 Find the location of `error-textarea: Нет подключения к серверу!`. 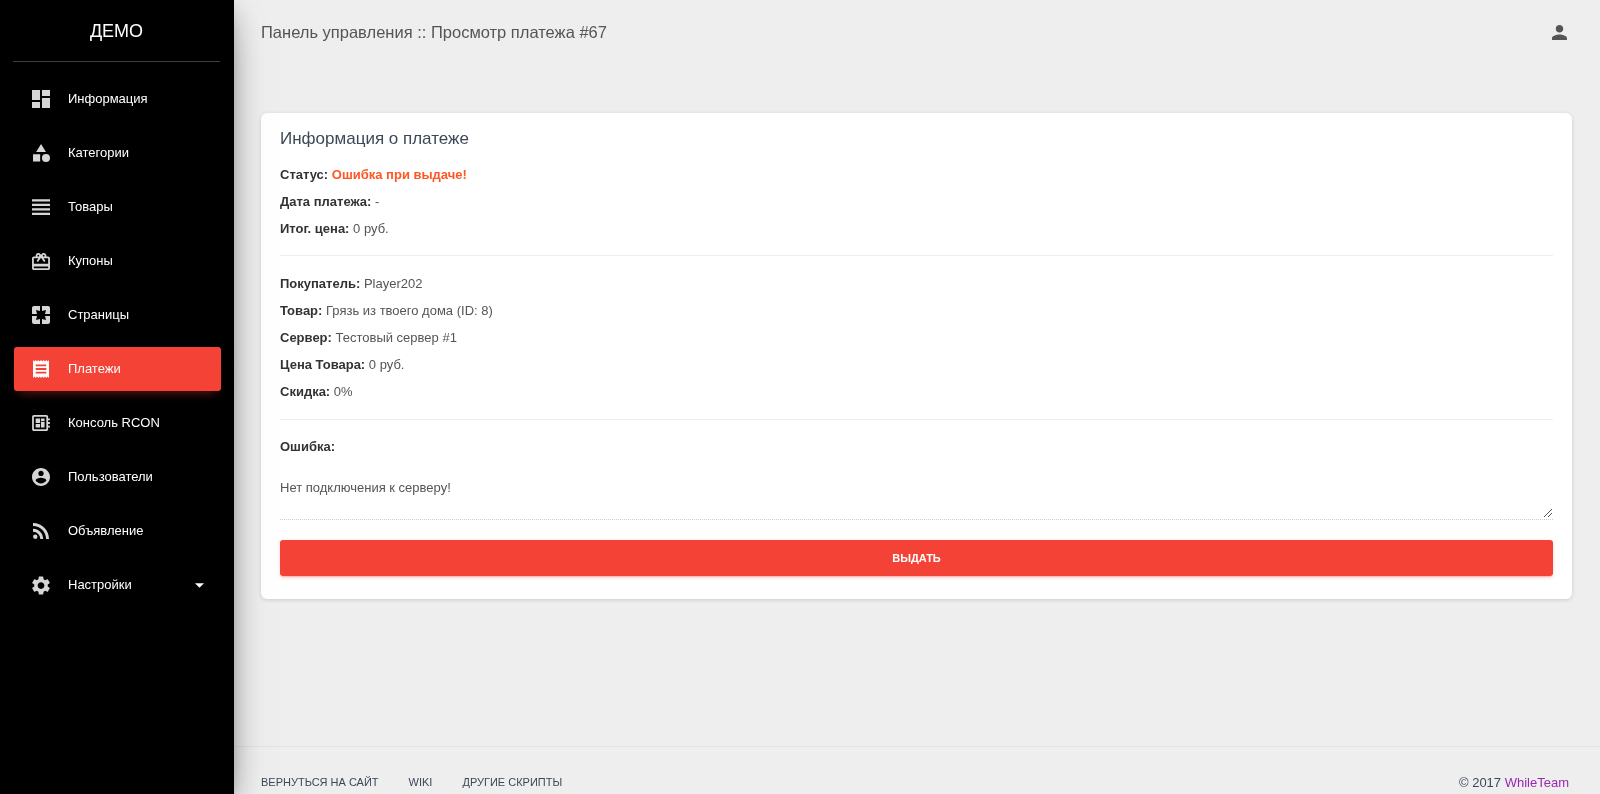

error-textarea: Нет подключения к серверу! is located at coordinates (916, 490).